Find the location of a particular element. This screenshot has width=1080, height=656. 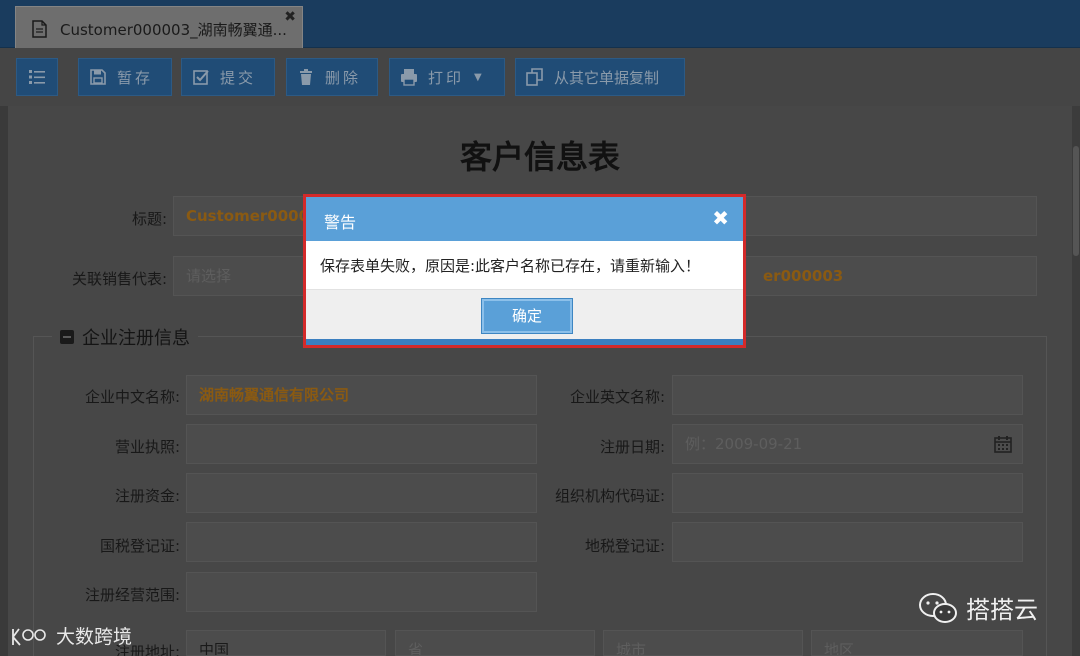

document-icon is located at coordinates (39, 29).